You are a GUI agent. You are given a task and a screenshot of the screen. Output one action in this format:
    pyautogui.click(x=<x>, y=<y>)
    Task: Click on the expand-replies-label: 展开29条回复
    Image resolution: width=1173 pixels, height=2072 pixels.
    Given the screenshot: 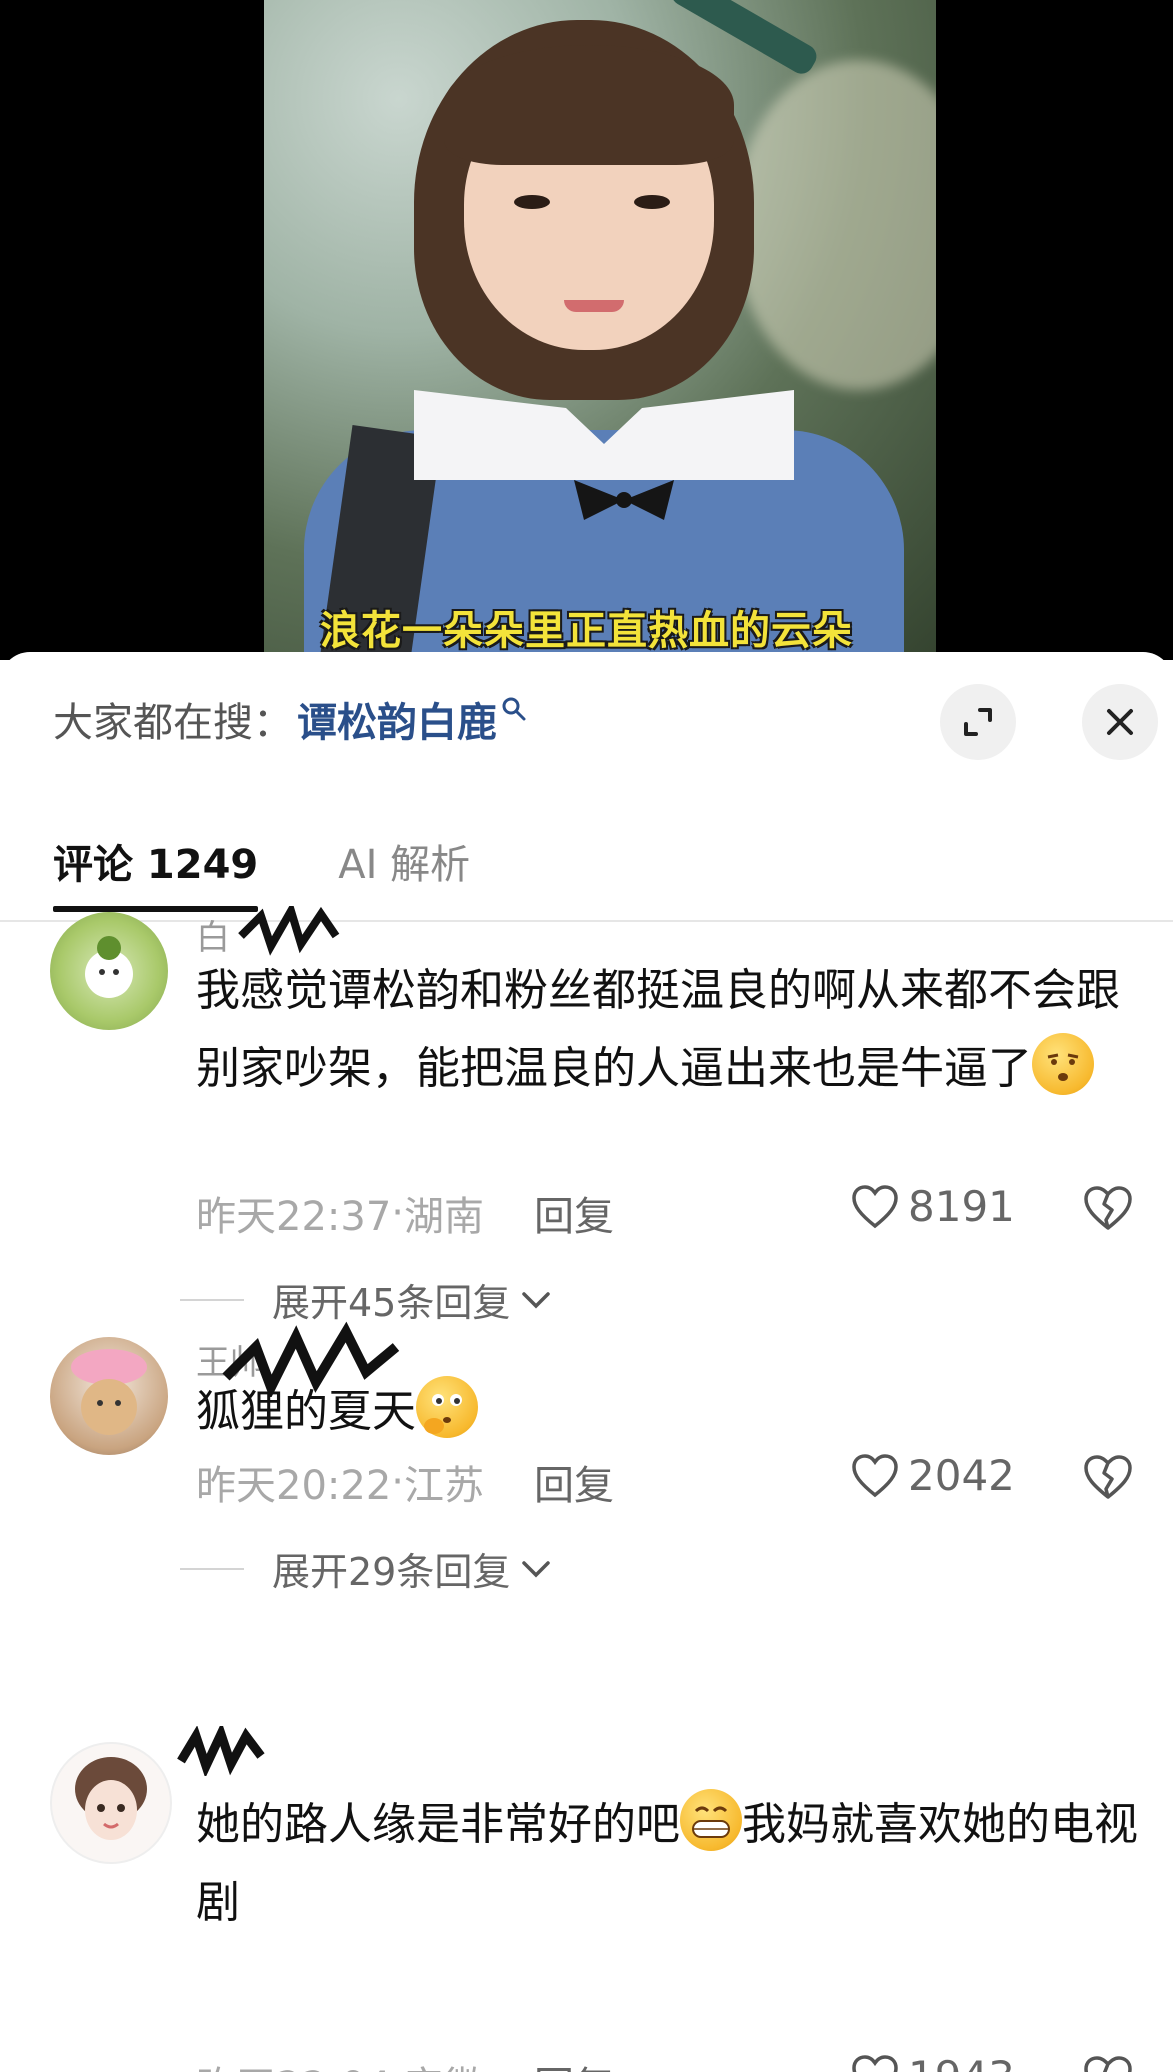 What is the action you would take?
    pyautogui.click(x=391, y=1572)
    